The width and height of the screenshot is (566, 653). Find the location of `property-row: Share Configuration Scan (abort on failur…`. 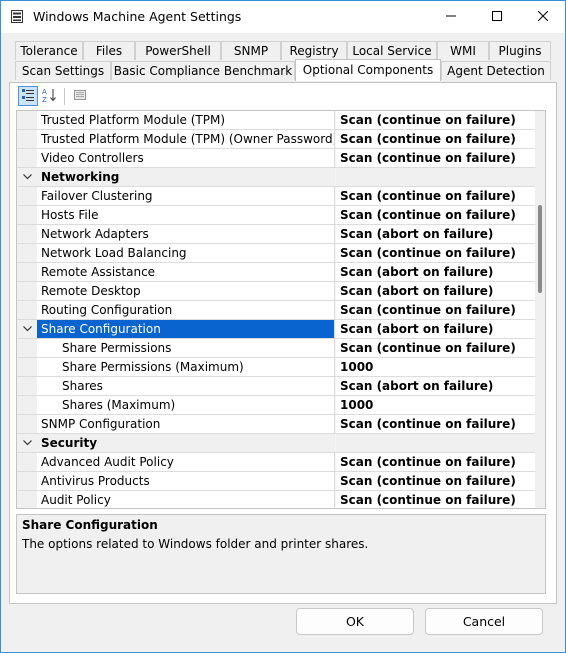

property-row: Share Configuration Scan (abort on failur… is located at coordinates (276, 329).